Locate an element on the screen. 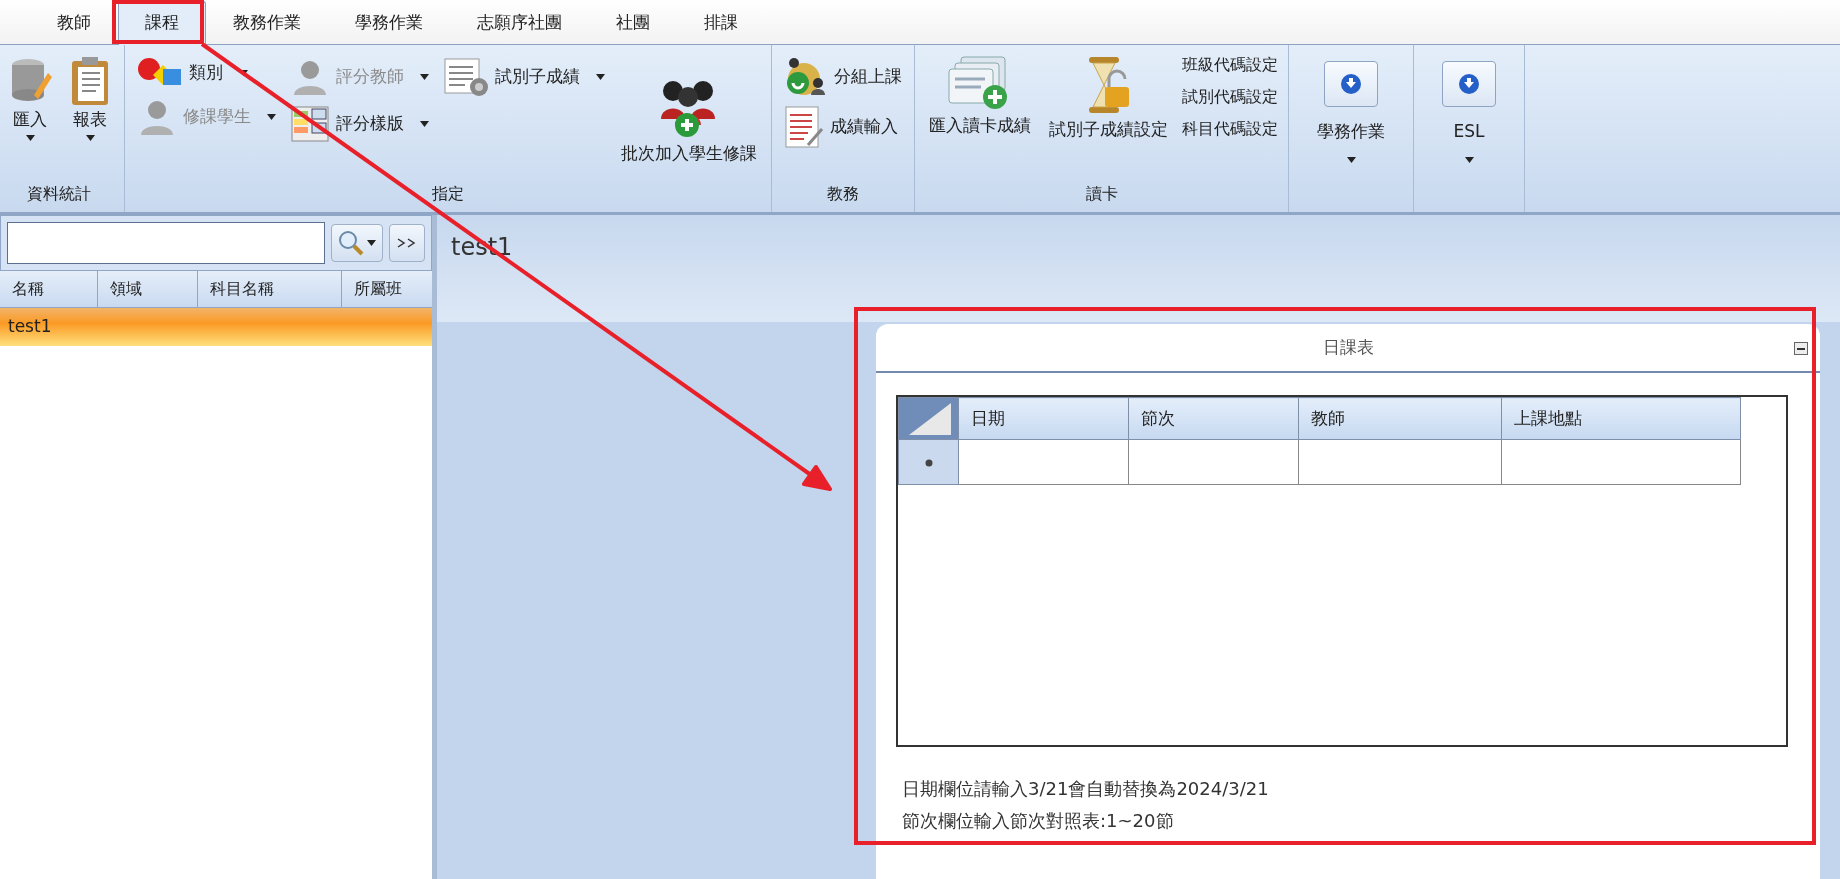 This screenshot has height=879, width=1840. column-header: 名稱 is located at coordinates (49, 289).